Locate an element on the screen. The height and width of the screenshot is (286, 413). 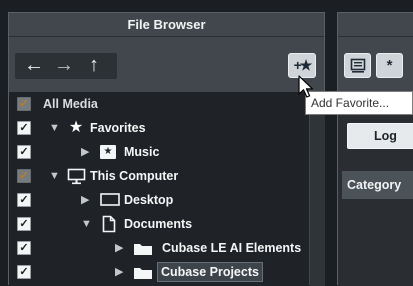
document-icon is located at coordinates (109, 224).